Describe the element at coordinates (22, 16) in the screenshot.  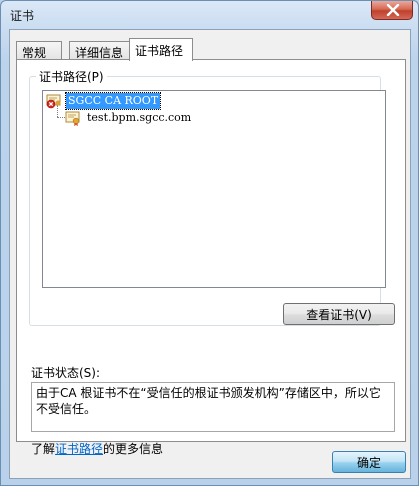
I see `window-title: 证书` at that location.